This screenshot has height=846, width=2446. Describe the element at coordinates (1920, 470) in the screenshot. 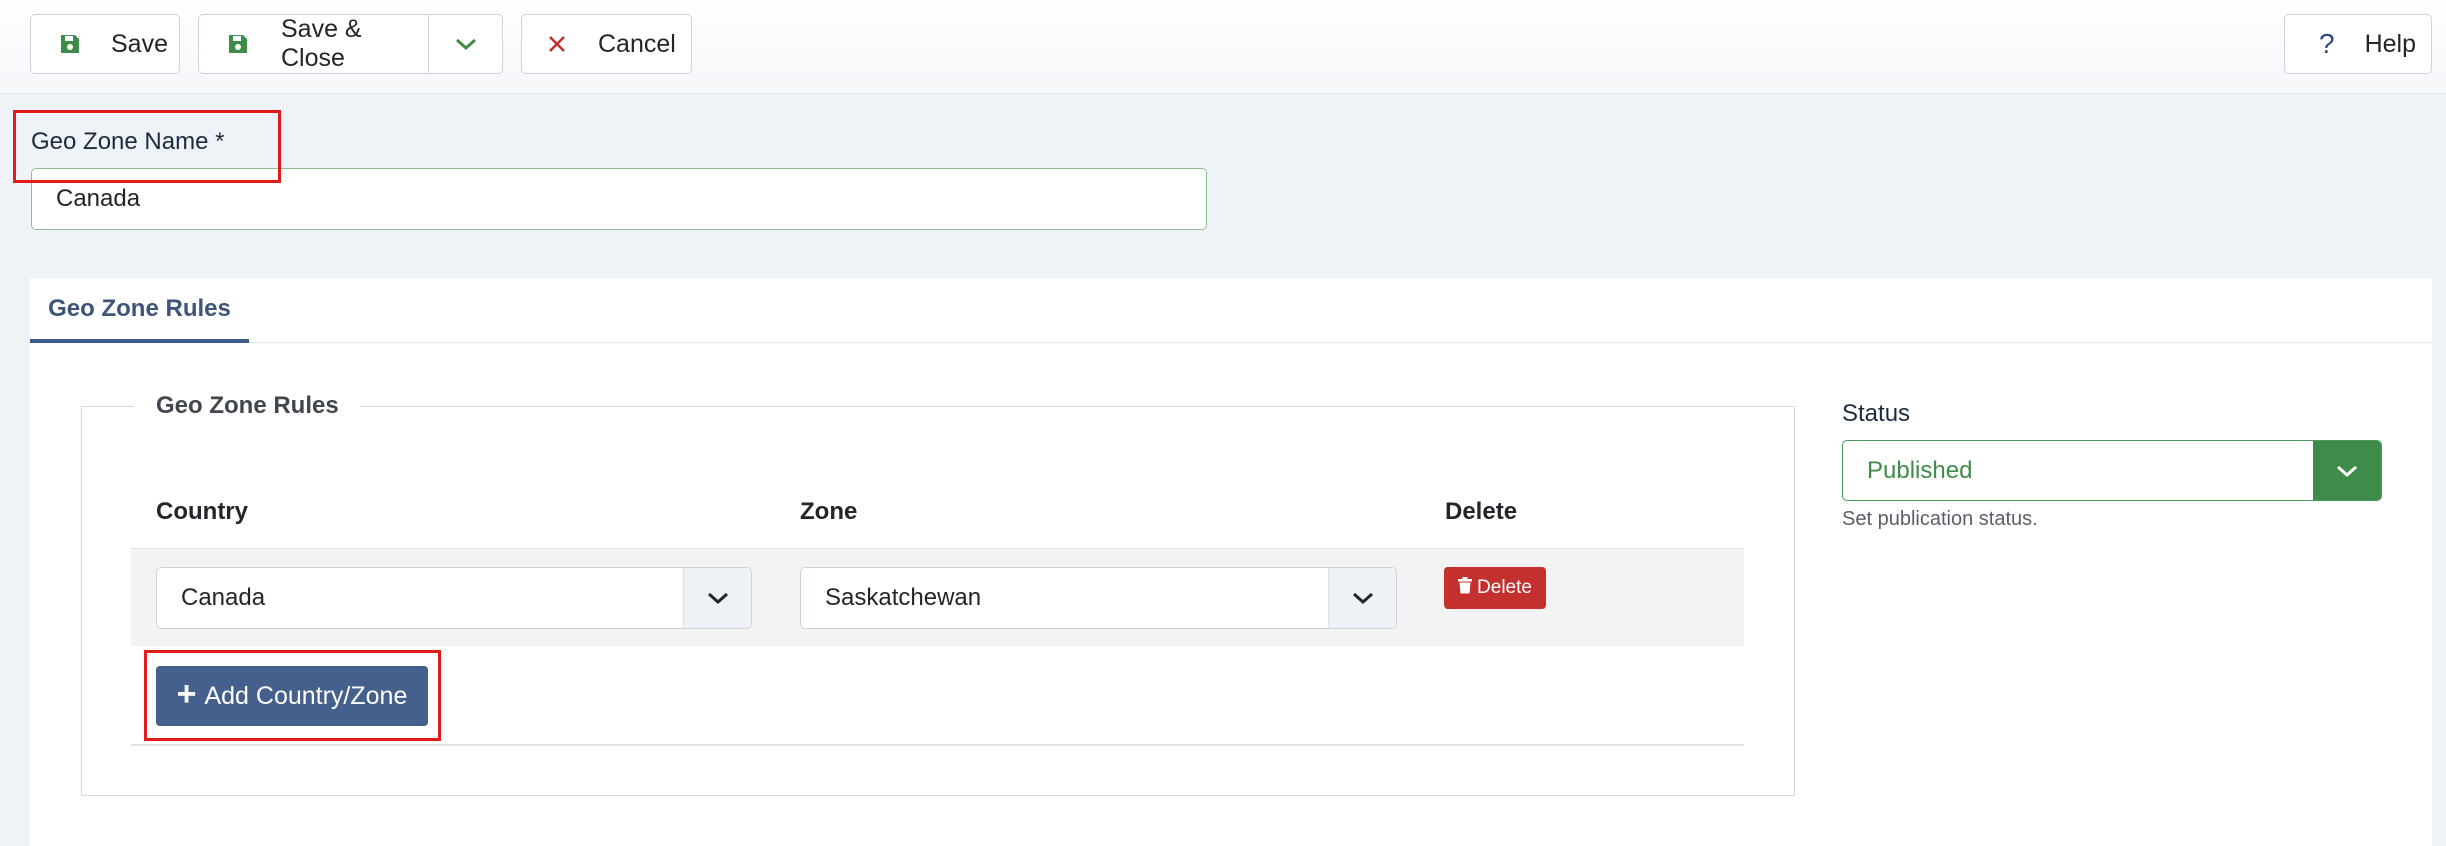

I see `status-select-value: Published` at that location.